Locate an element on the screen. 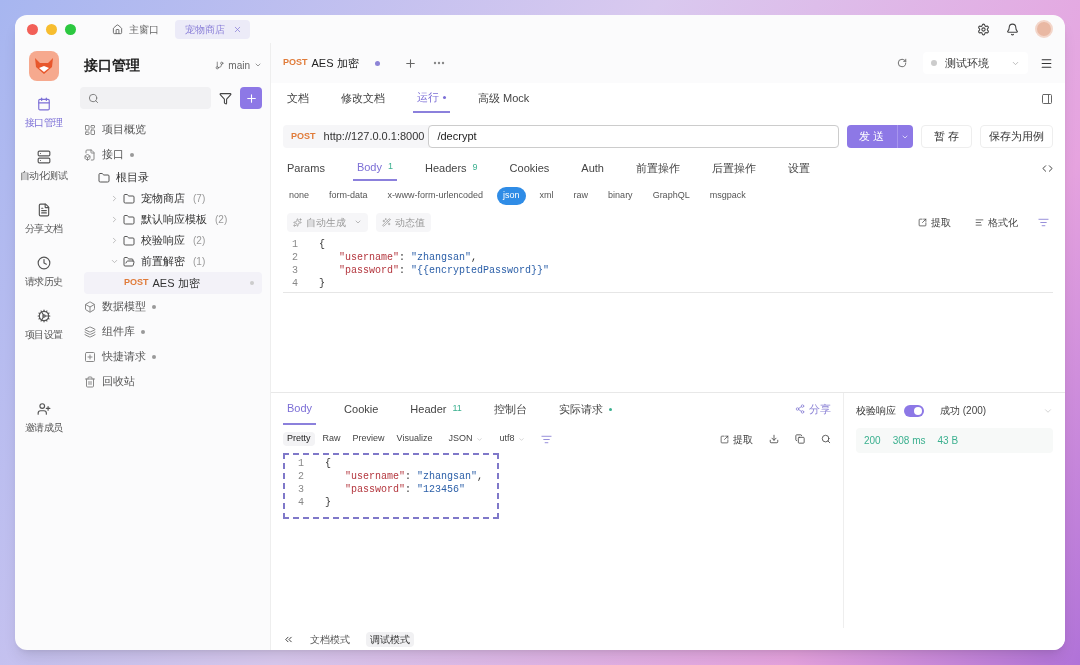 The width and height of the screenshot is (1080, 665). rail-item: 接口管理 is located at coordinates (43, 113).